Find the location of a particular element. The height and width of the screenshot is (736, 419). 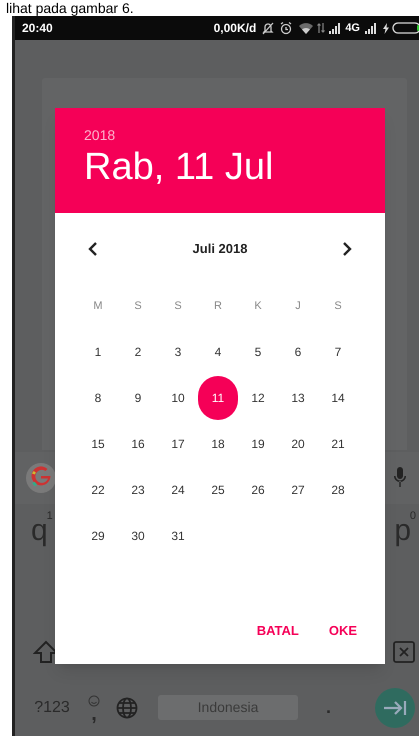

day-cell: 12 is located at coordinates (258, 398).